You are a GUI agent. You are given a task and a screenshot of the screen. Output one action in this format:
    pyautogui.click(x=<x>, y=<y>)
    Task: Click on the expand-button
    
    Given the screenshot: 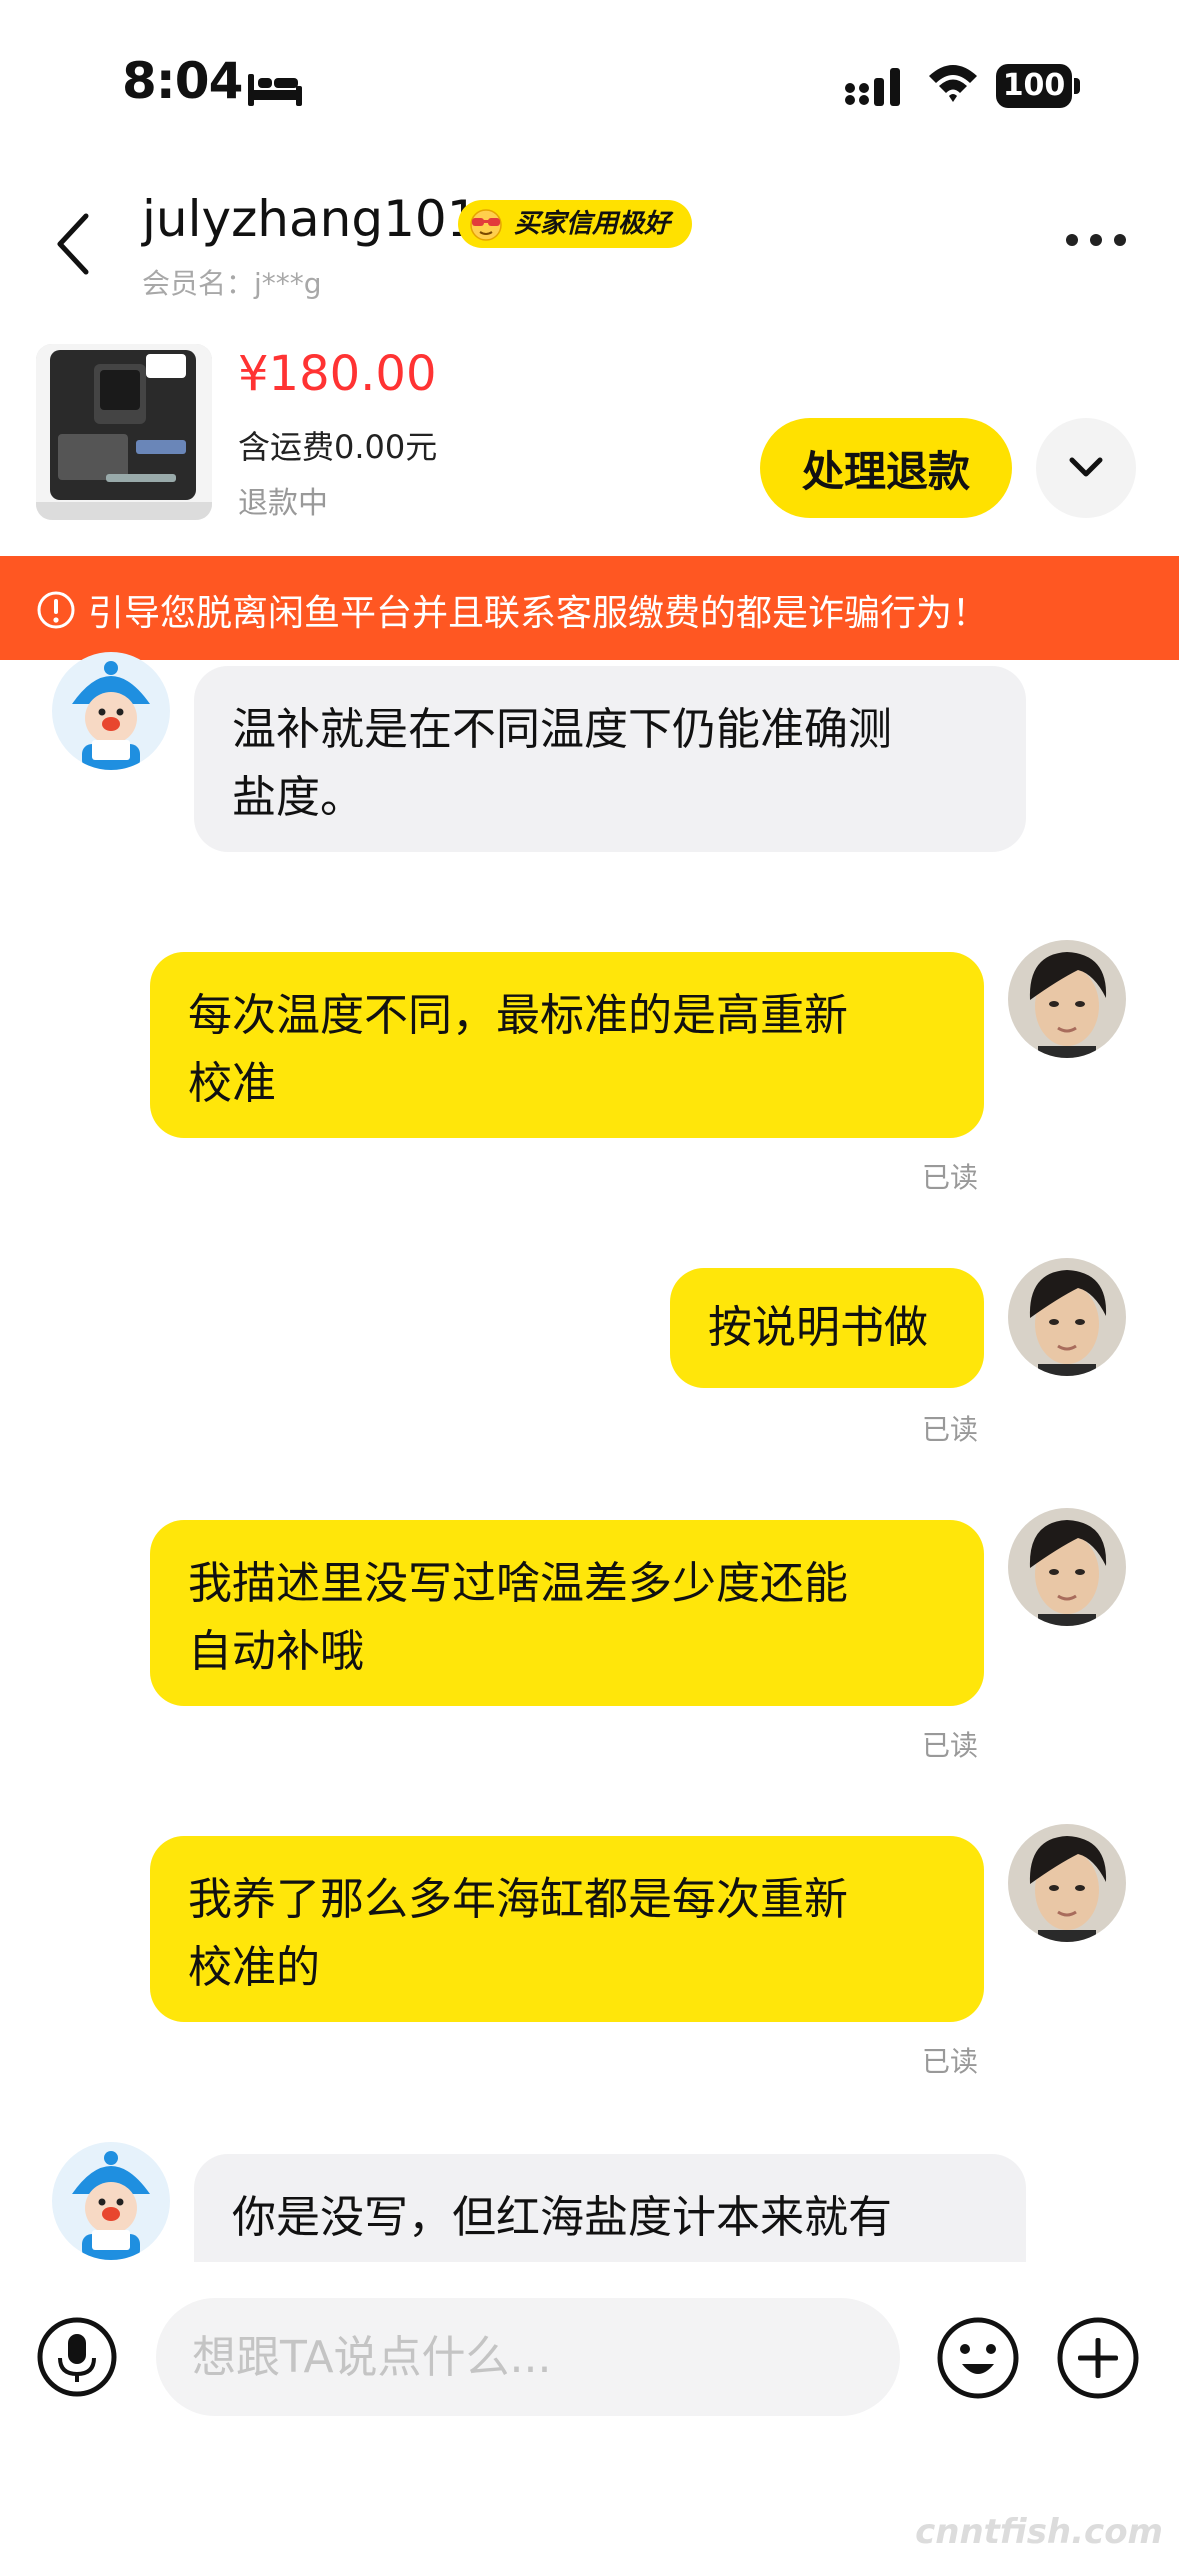 What is the action you would take?
    pyautogui.click(x=1086, y=468)
    